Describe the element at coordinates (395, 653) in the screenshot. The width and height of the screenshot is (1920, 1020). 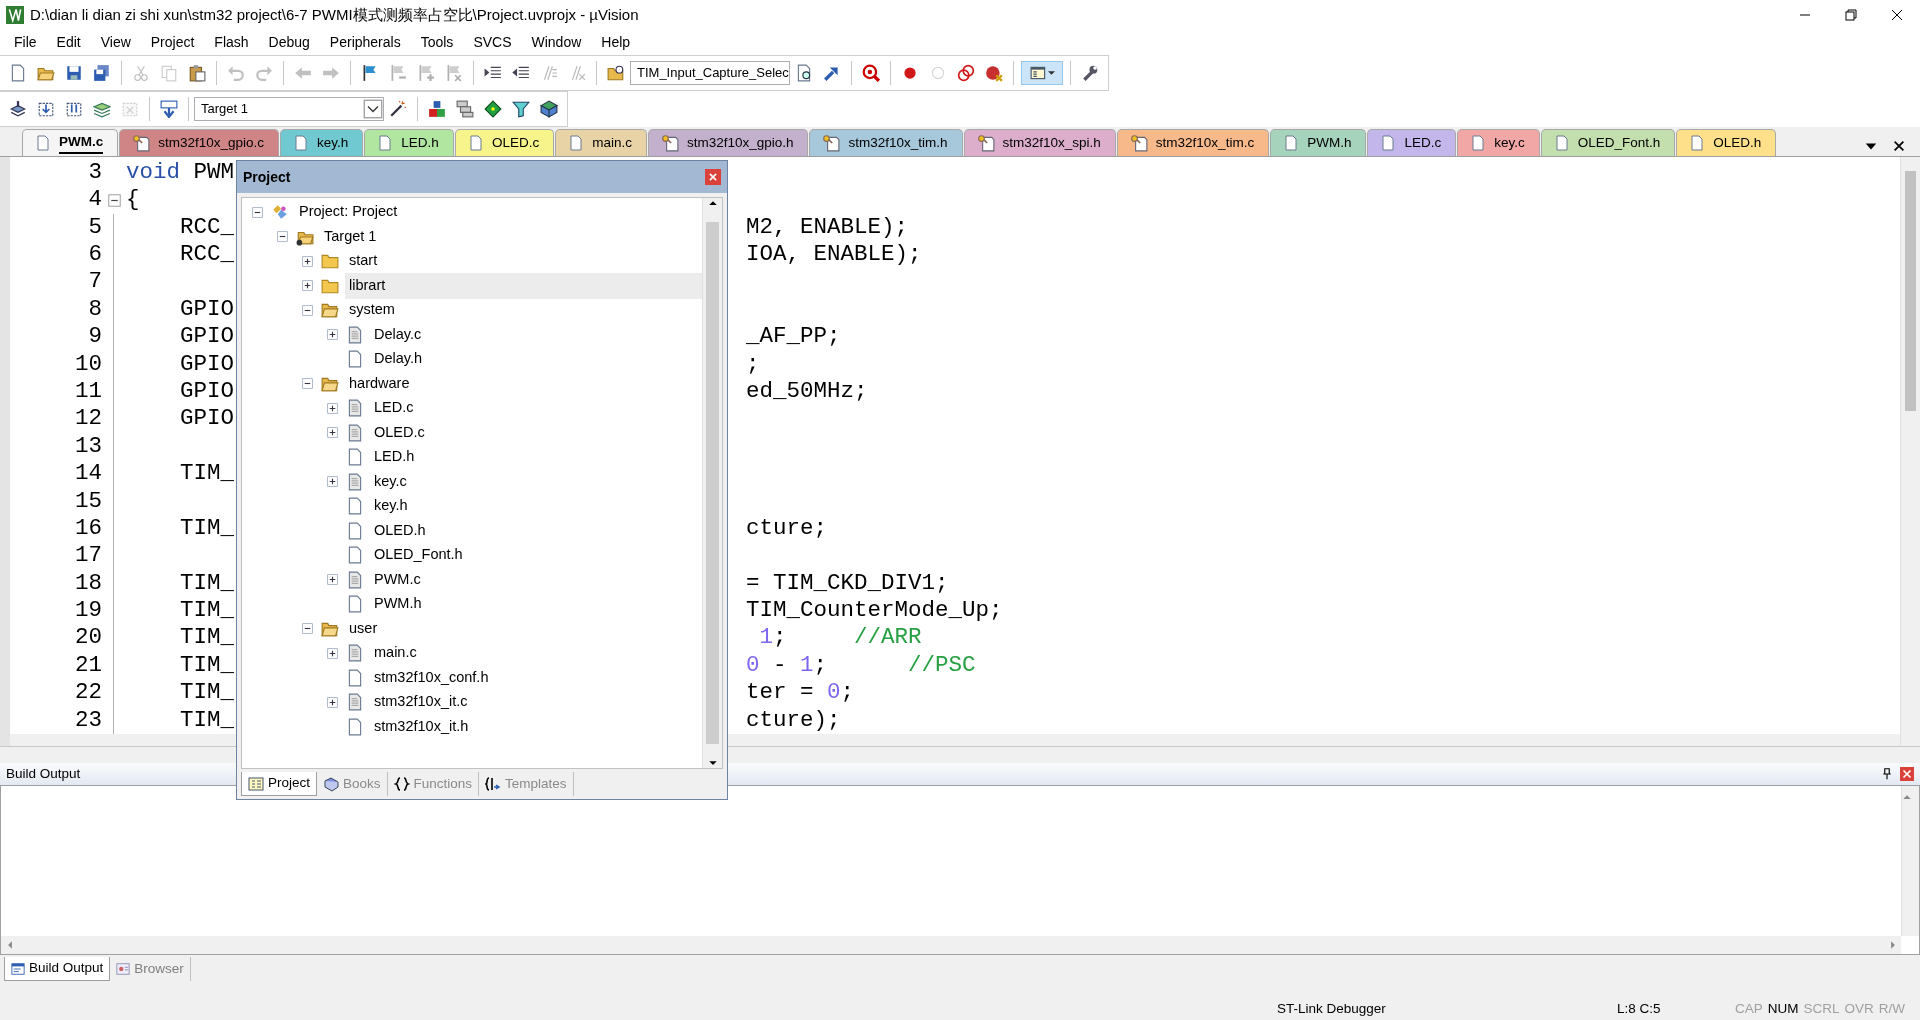
I see `tree-item: main.c` at that location.